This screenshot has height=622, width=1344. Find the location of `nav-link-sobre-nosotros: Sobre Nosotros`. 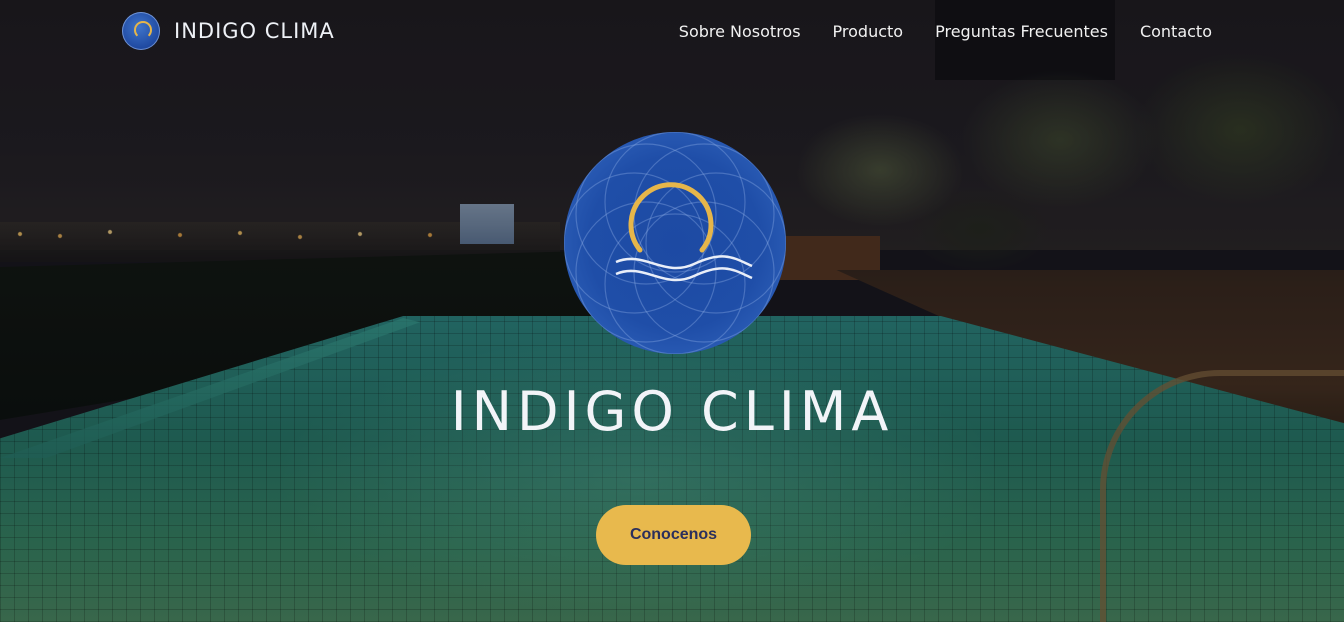

nav-link-sobre-nosotros: Sobre Nosotros is located at coordinates (740, 31).